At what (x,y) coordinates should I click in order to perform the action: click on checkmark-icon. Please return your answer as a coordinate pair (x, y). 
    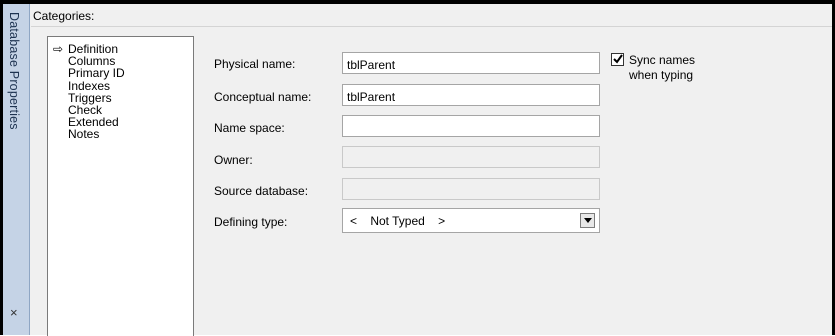
    Looking at the image, I should click on (618, 59).